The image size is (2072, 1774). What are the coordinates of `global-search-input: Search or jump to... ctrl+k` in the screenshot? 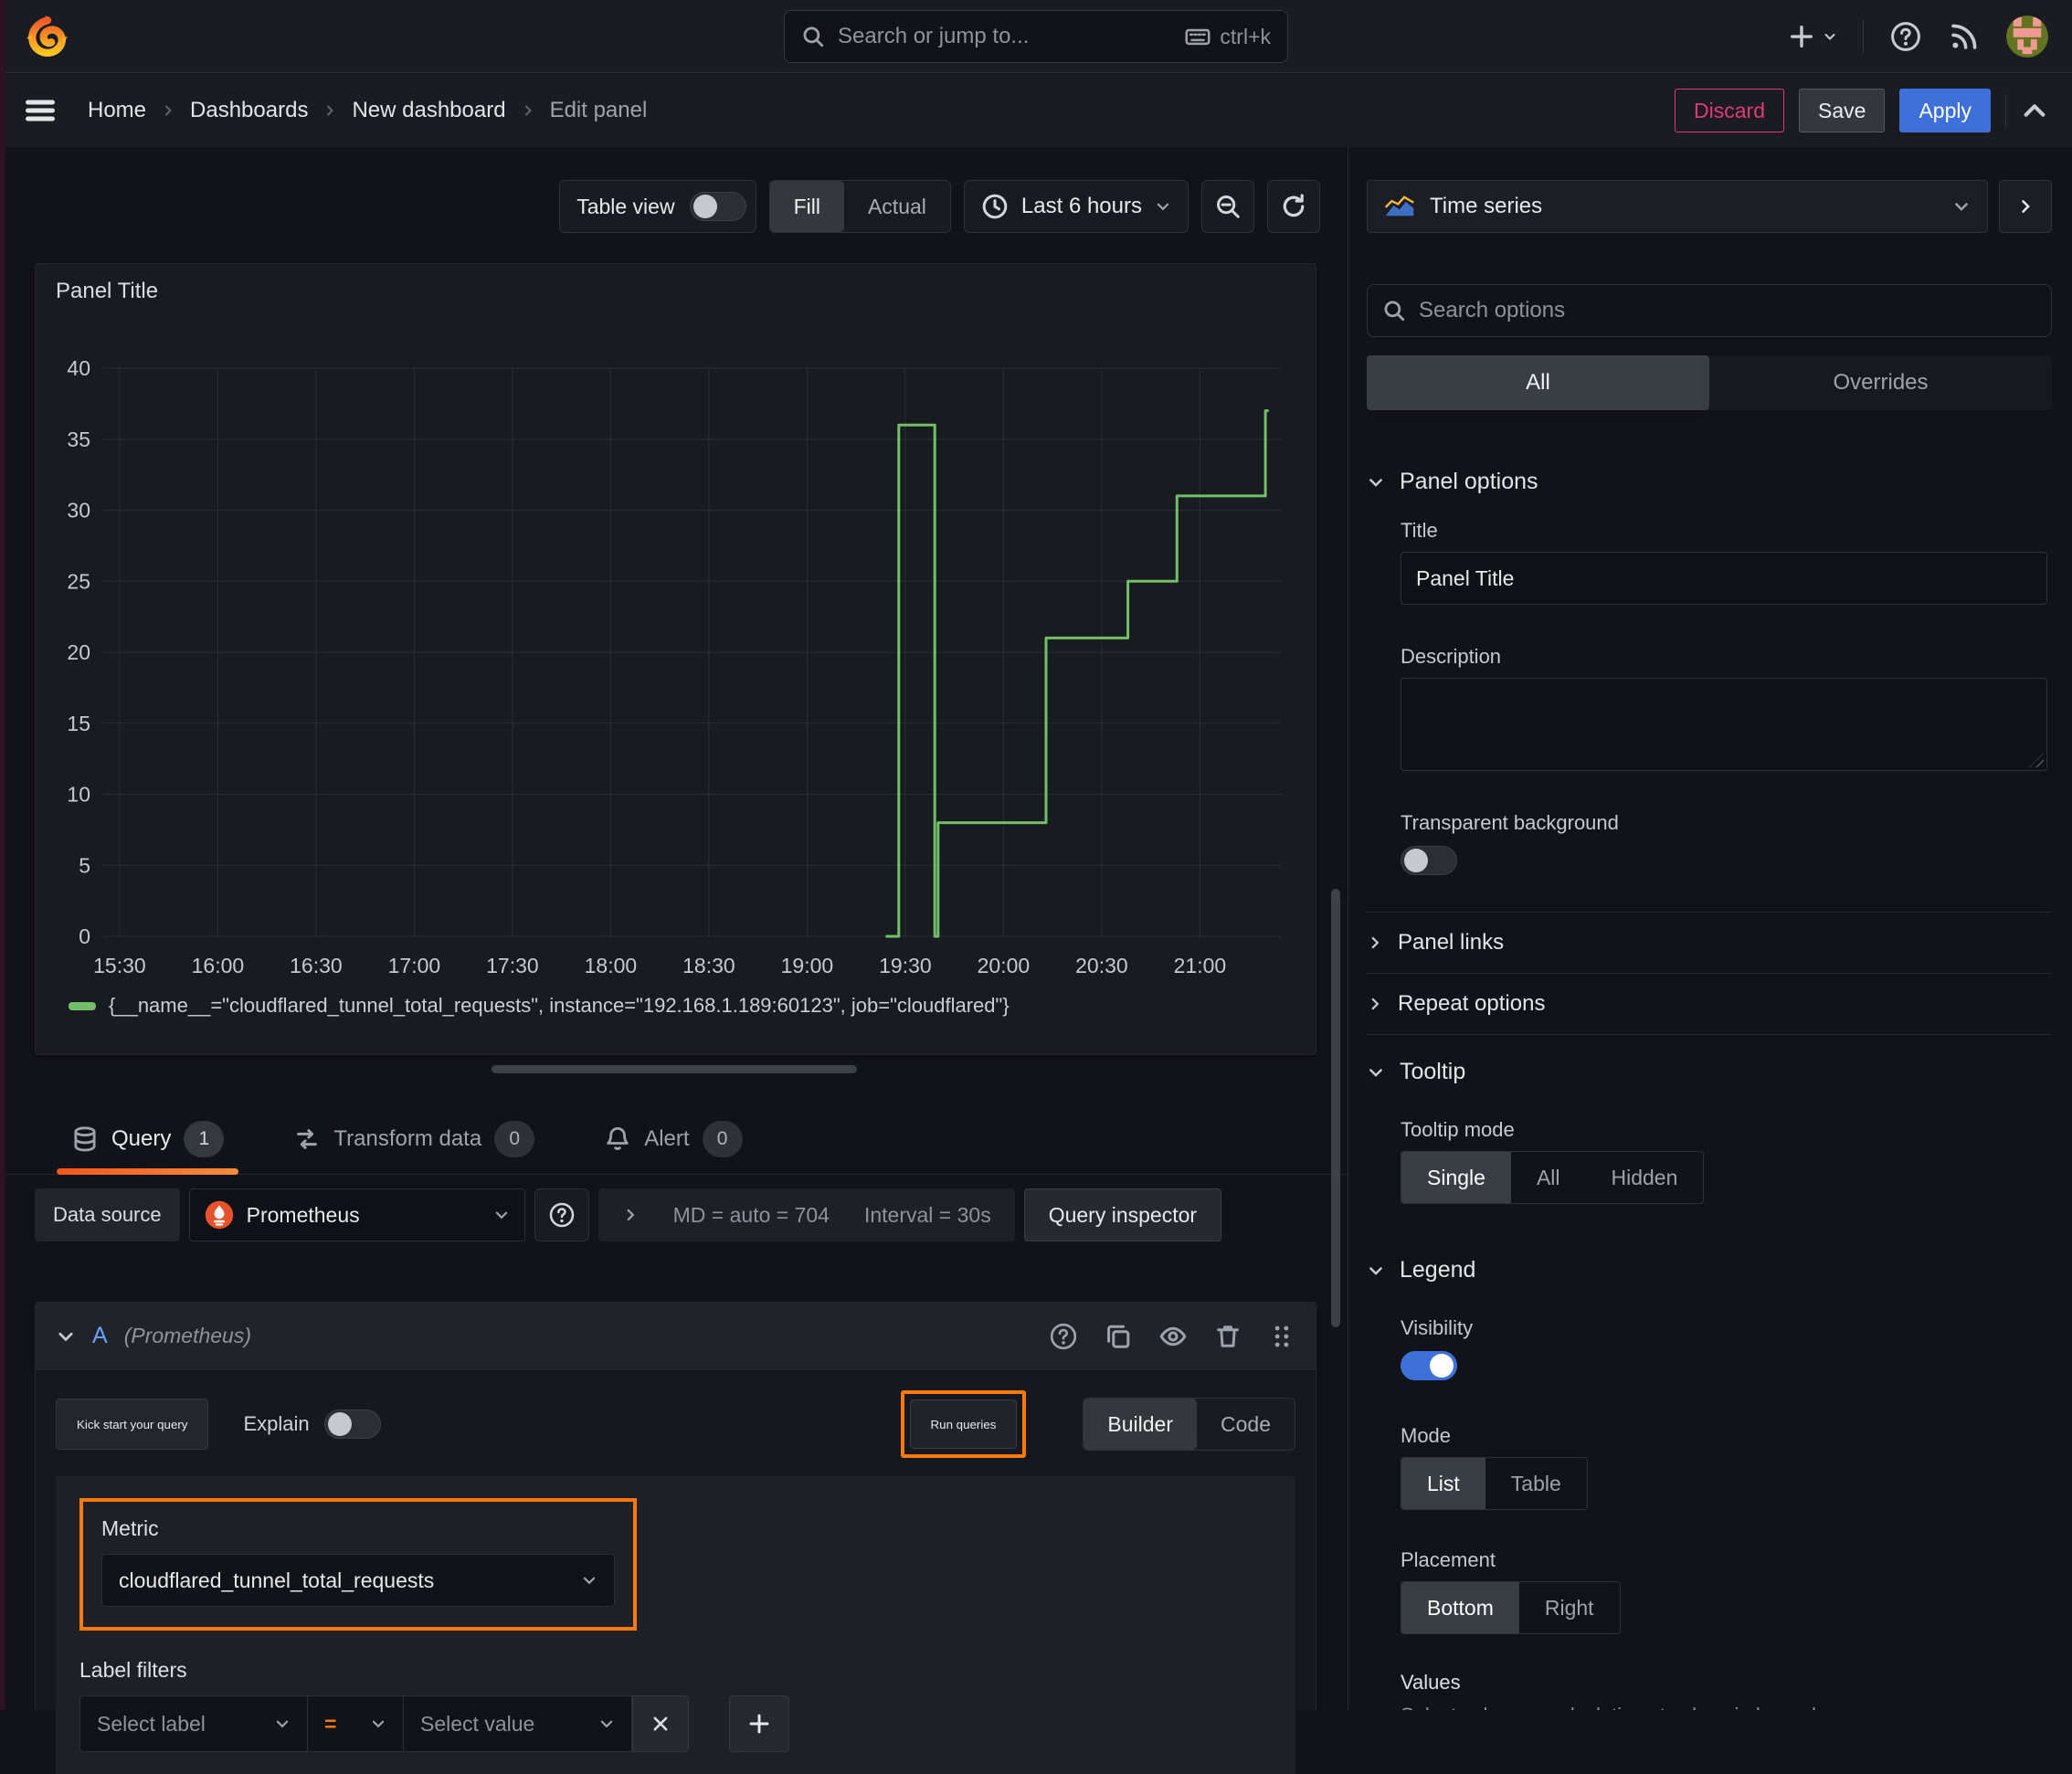 It's located at (1036, 36).